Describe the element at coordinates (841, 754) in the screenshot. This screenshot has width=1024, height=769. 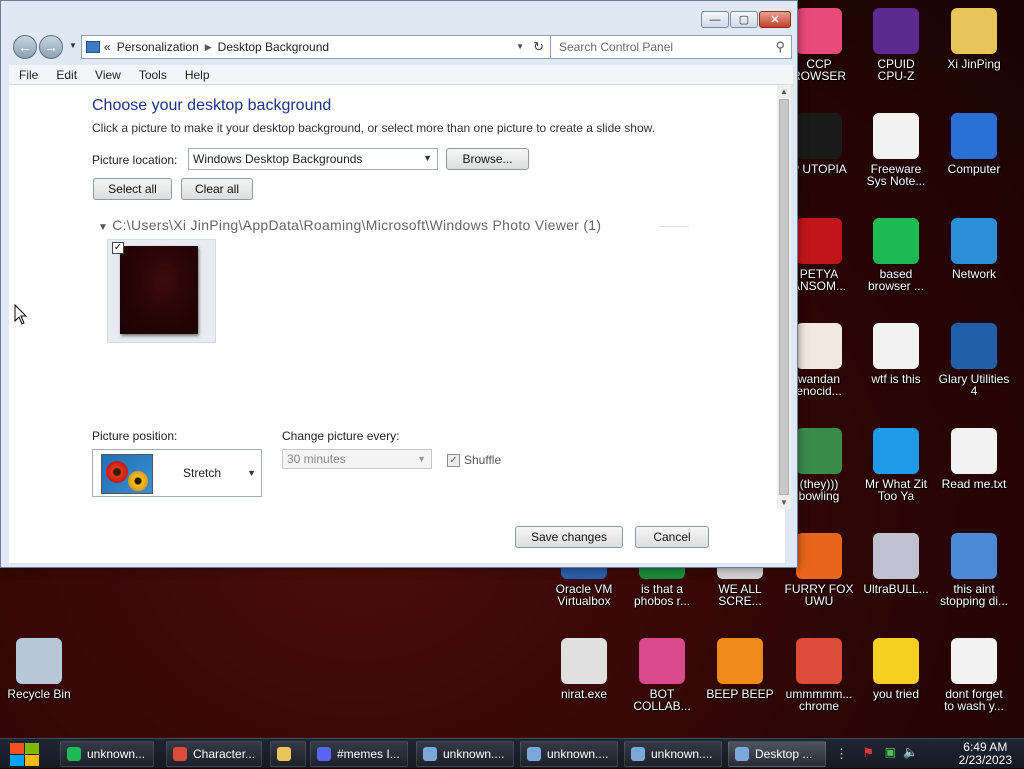
I see `overflow-icon: ⋮` at that location.